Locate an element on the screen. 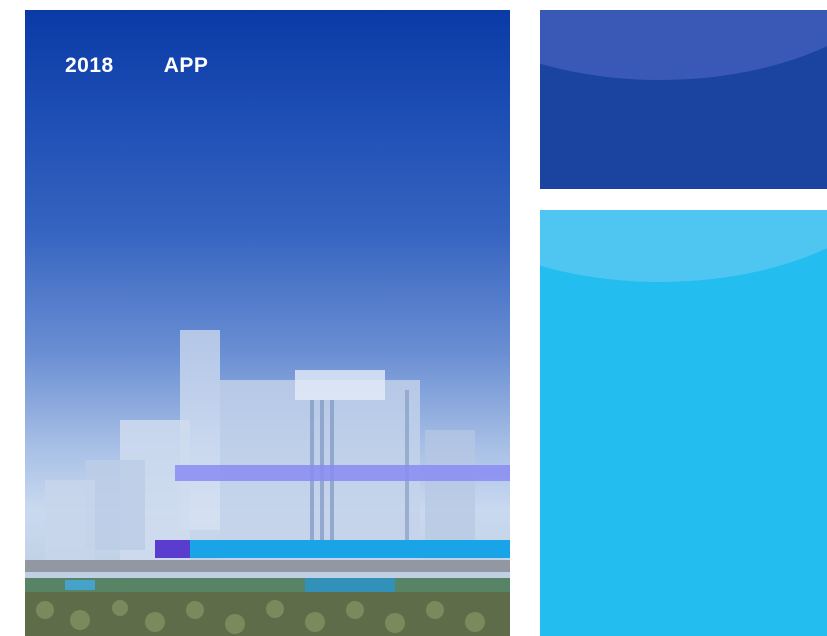 The height and width of the screenshot is (636, 827). hero-year: 2018 is located at coordinates (89, 65).